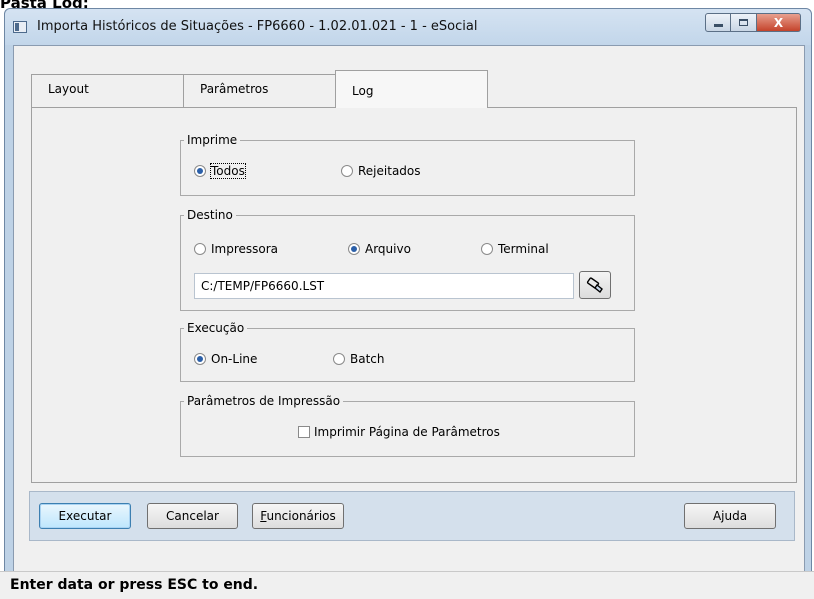 Image resolution: width=814 pixels, height=599 pixels. Describe the element at coordinates (487, 249) in the screenshot. I see `radio-terminal-indicator` at that location.